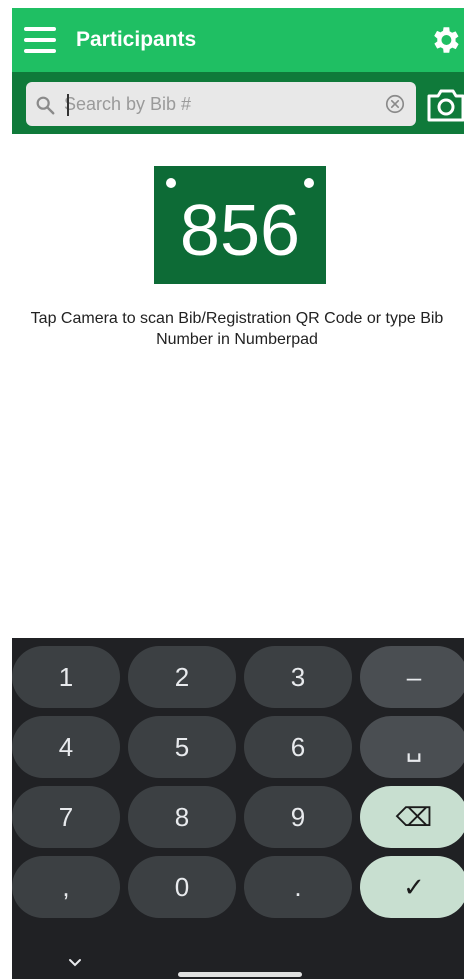 Image resolution: width=464 pixels, height=979 pixels. What do you see at coordinates (412, 887) in the screenshot?
I see `key-enter: ✓` at bounding box center [412, 887].